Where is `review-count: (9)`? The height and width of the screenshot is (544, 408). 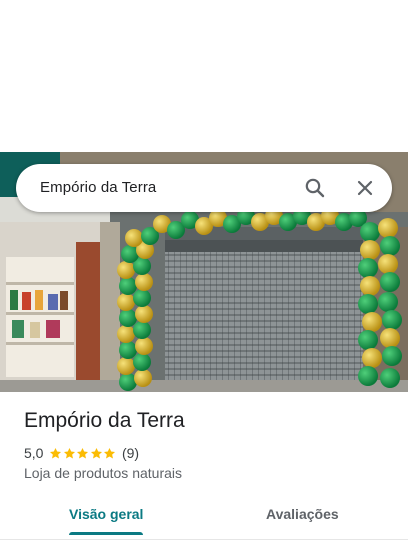
review-count: (9) is located at coordinates (130, 453).